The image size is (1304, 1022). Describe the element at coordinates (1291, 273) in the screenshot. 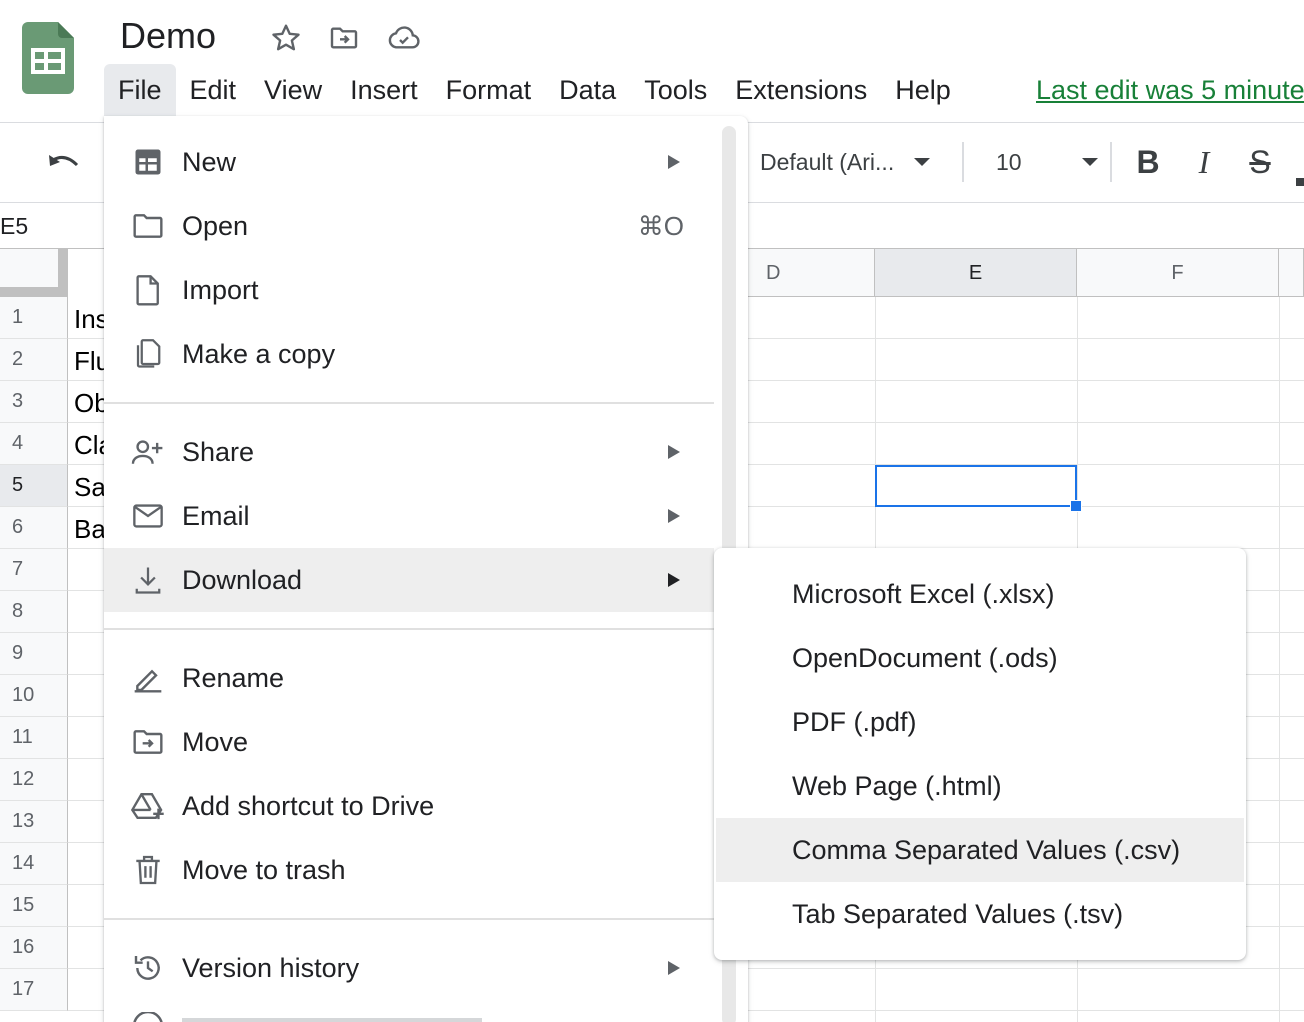

I see `column-header-g` at that location.